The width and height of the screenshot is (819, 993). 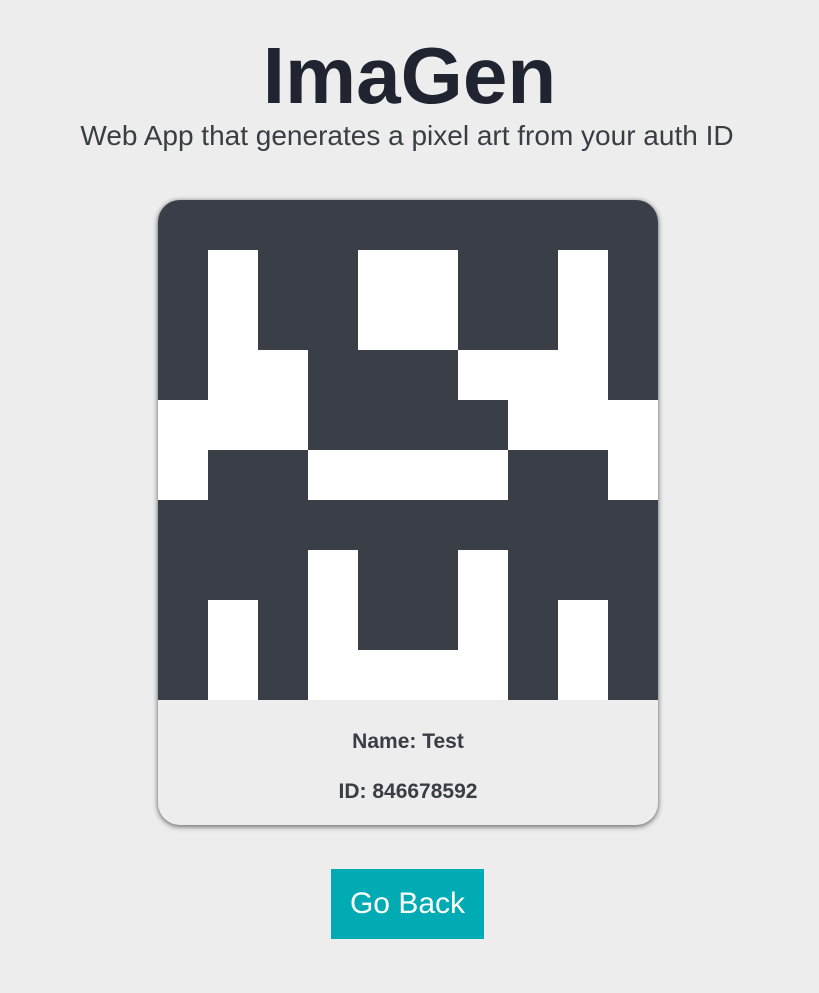 What do you see at coordinates (407, 904) in the screenshot?
I see `go-back-button: Go Back` at bounding box center [407, 904].